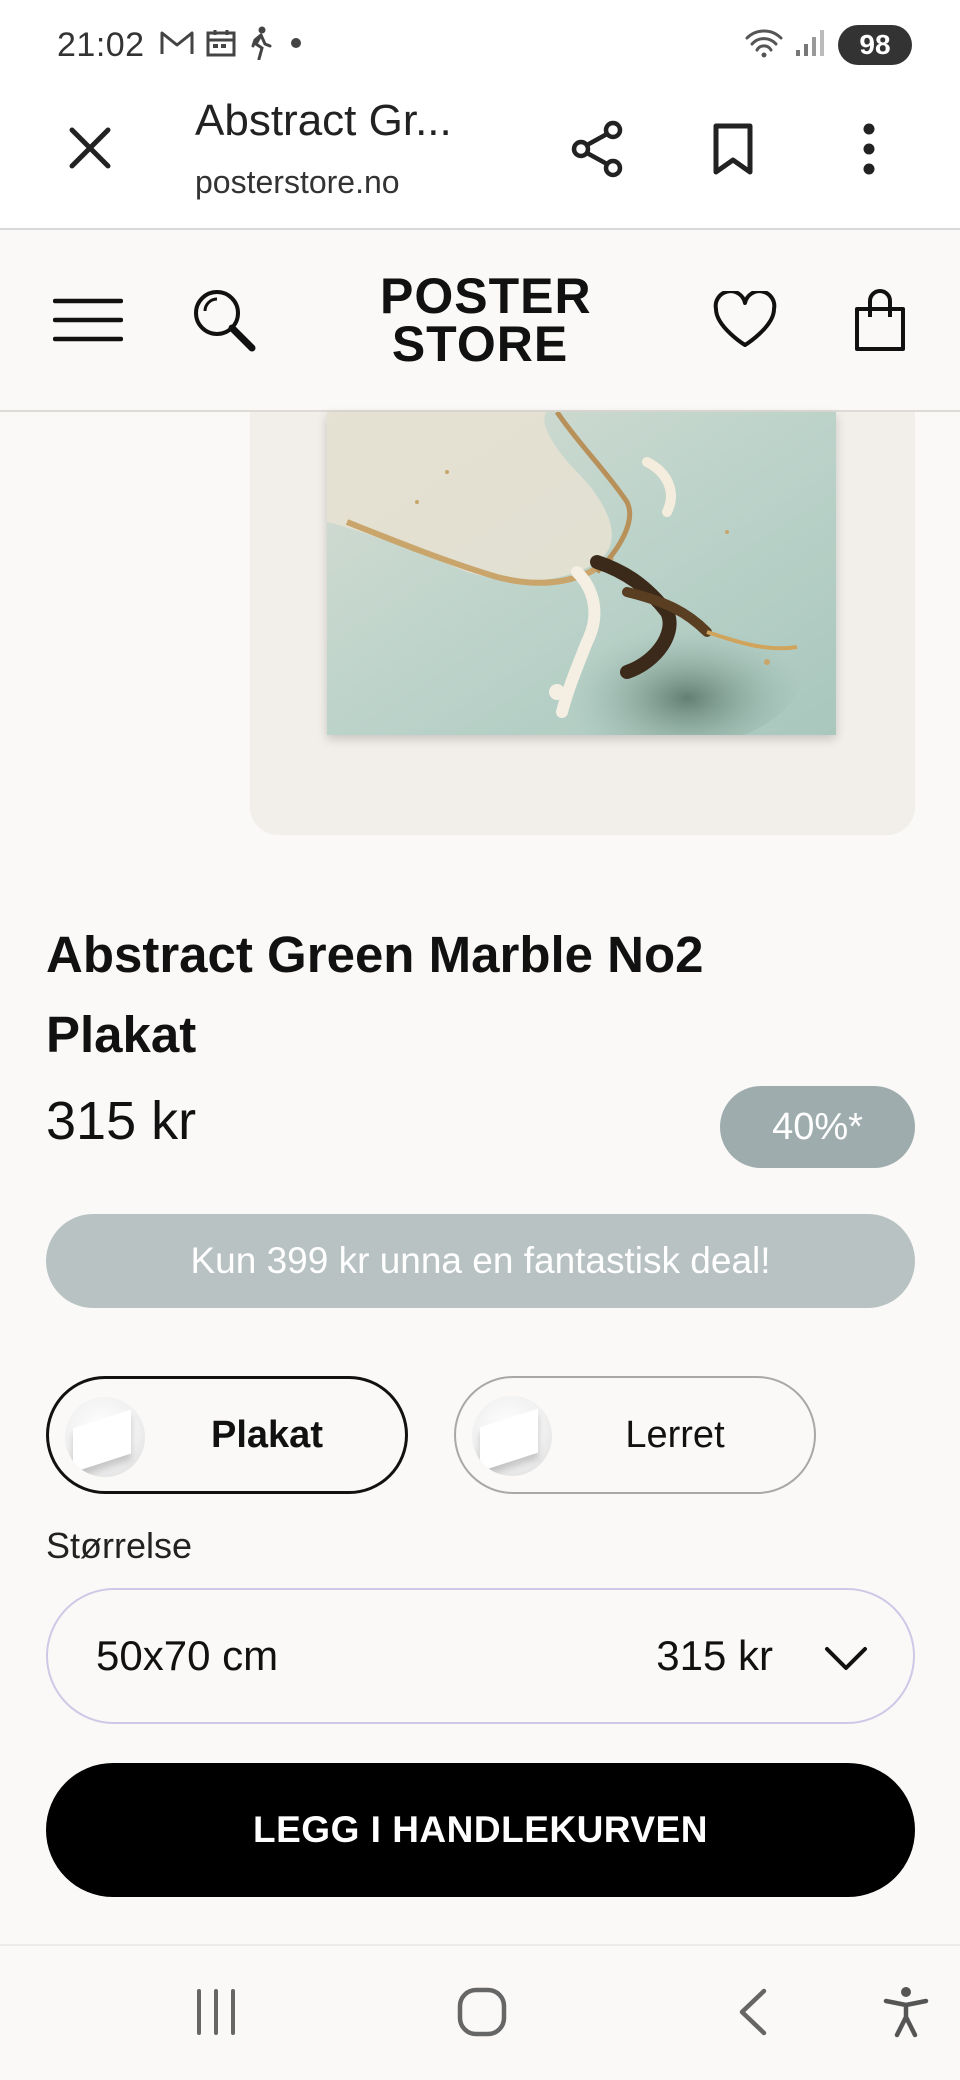 The width and height of the screenshot is (960, 2080). Describe the element at coordinates (267, 1434) in the screenshot. I see `variant-label: Plakat` at that location.